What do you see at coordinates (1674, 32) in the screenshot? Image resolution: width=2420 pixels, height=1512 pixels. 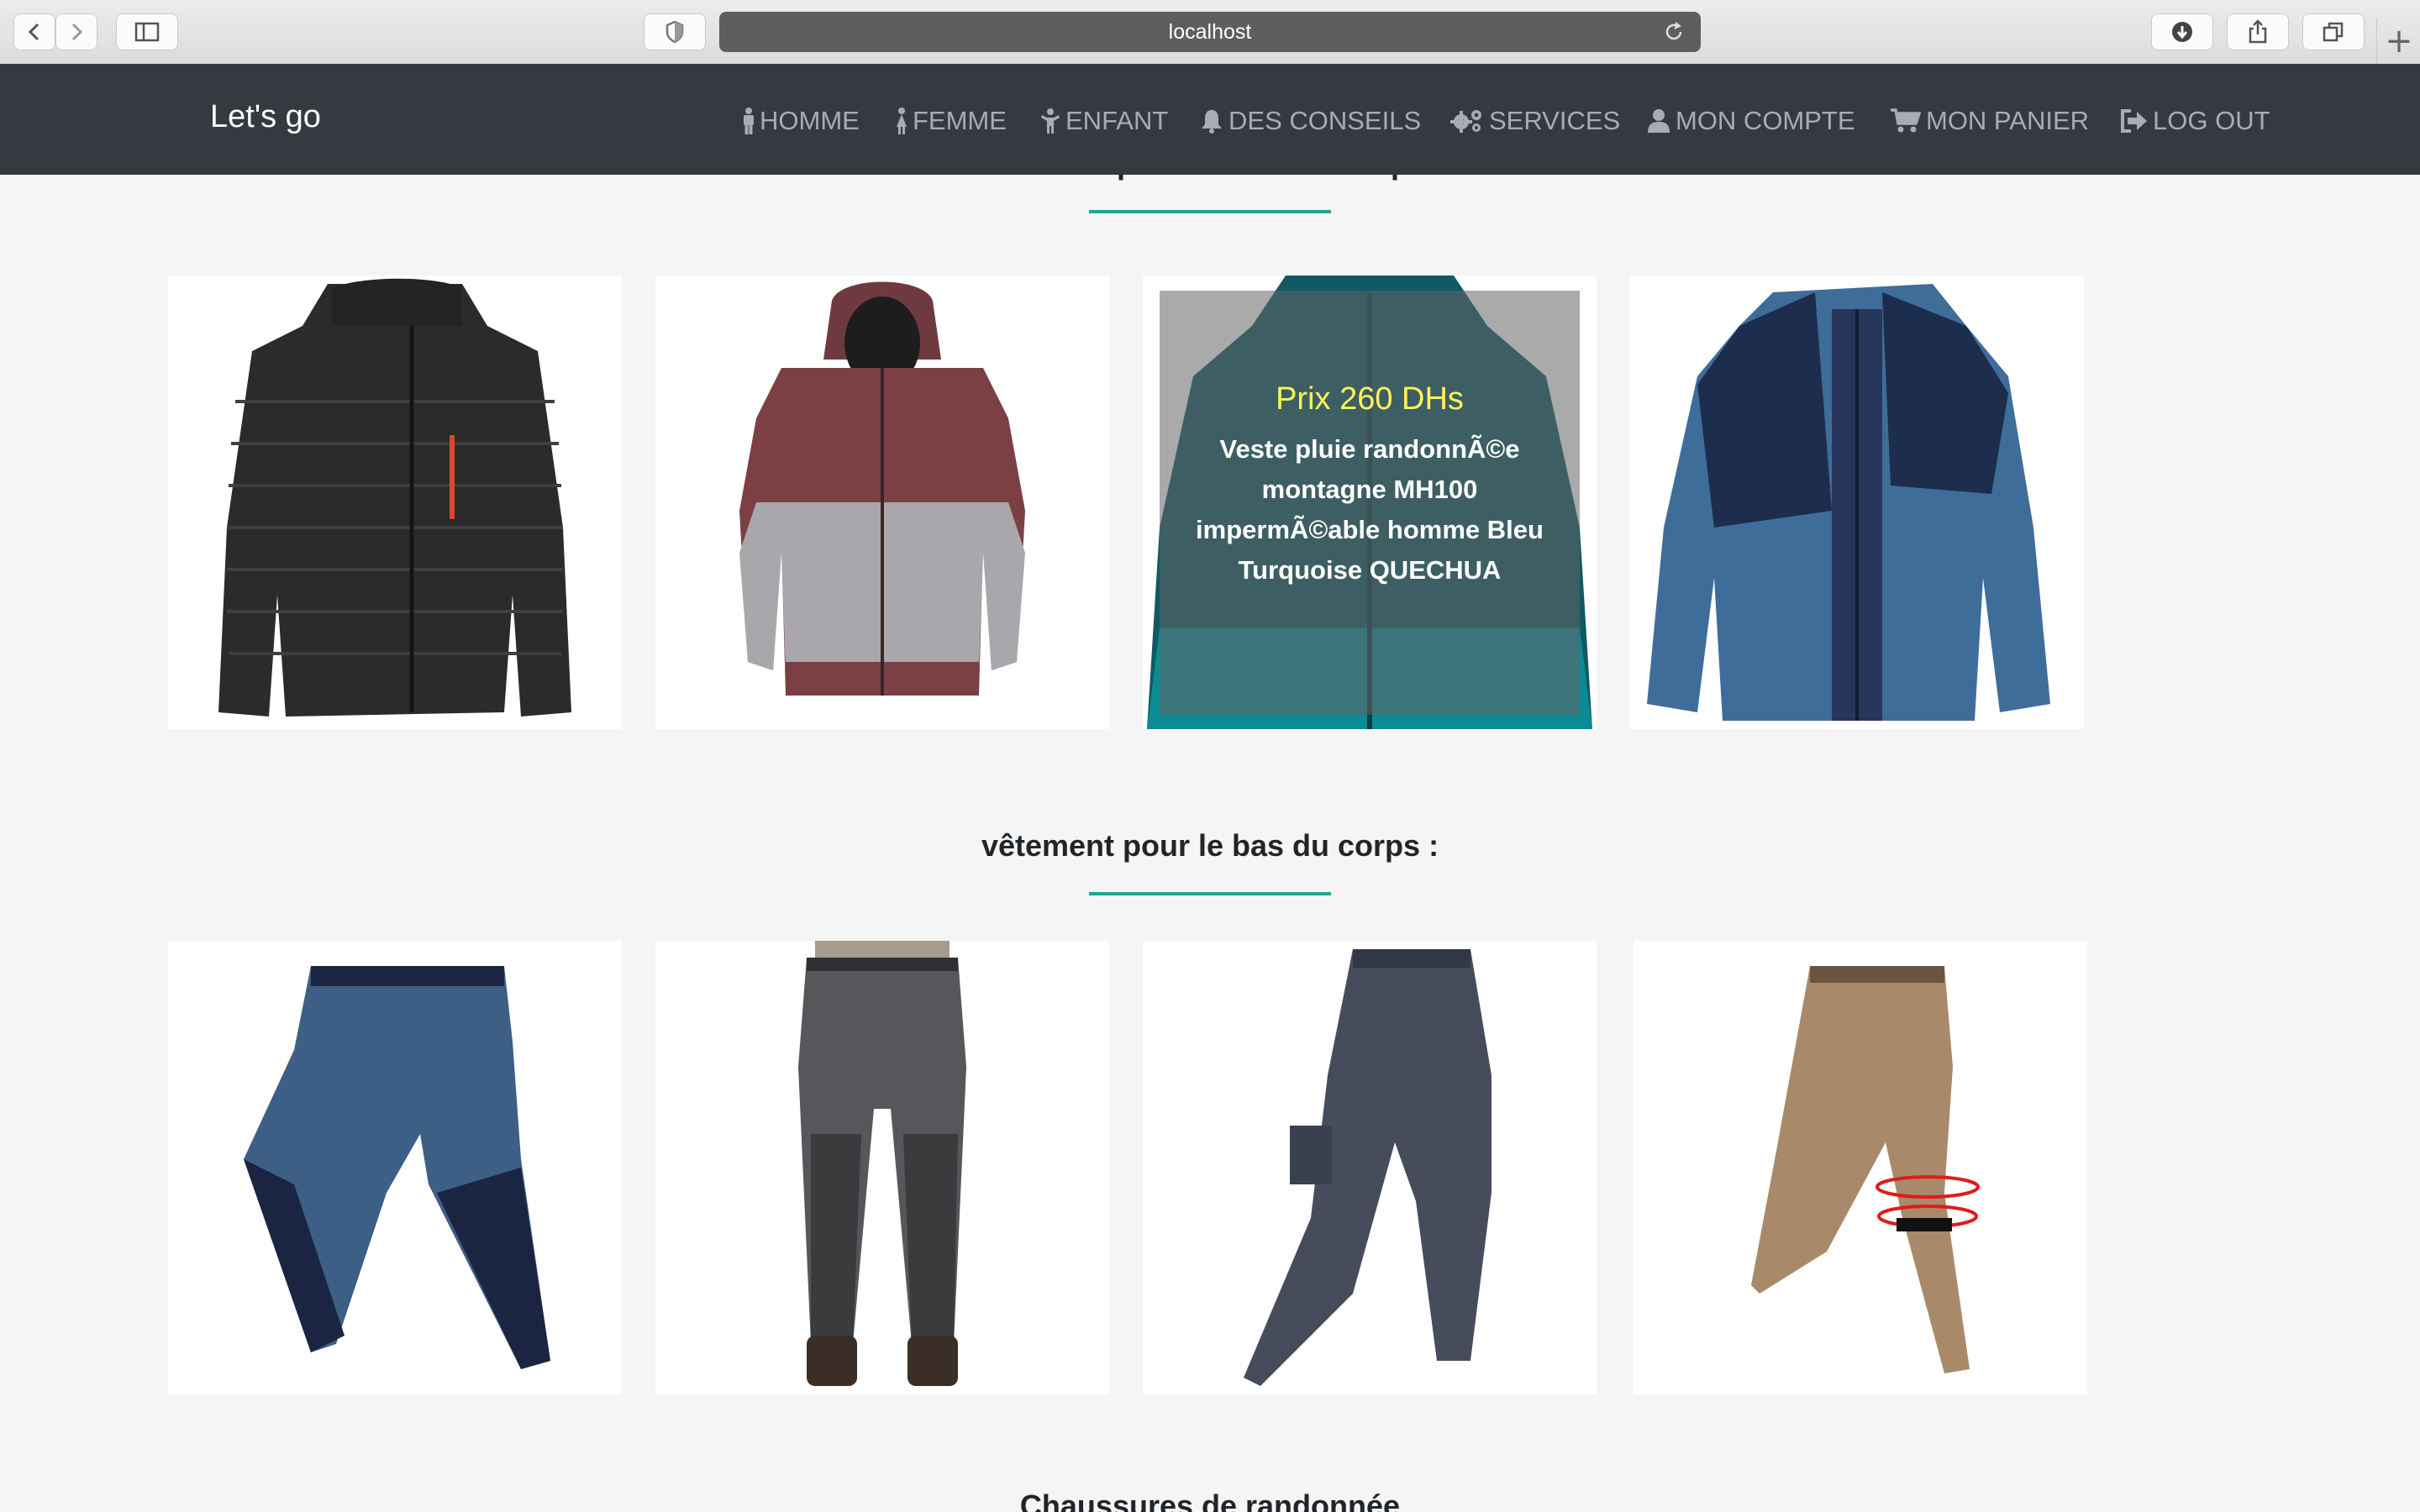 I see `reload-icon` at bounding box center [1674, 32].